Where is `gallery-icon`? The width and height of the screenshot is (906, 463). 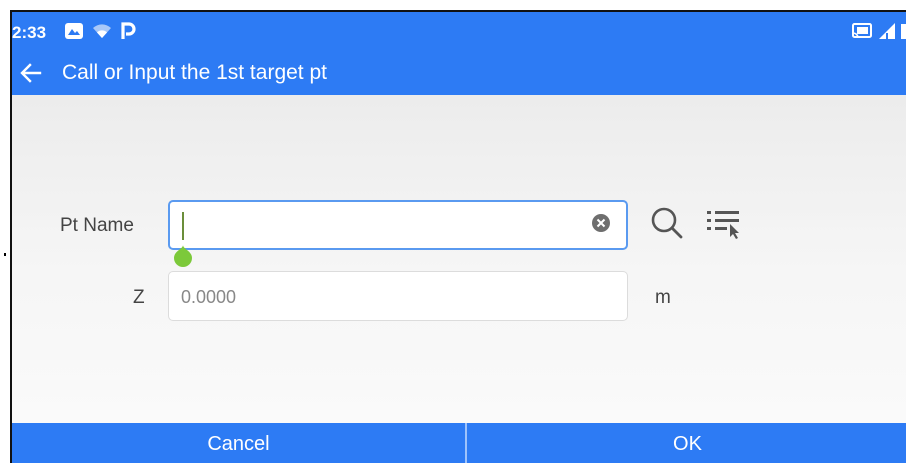 gallery-icon is located at coordinates (74, 31).